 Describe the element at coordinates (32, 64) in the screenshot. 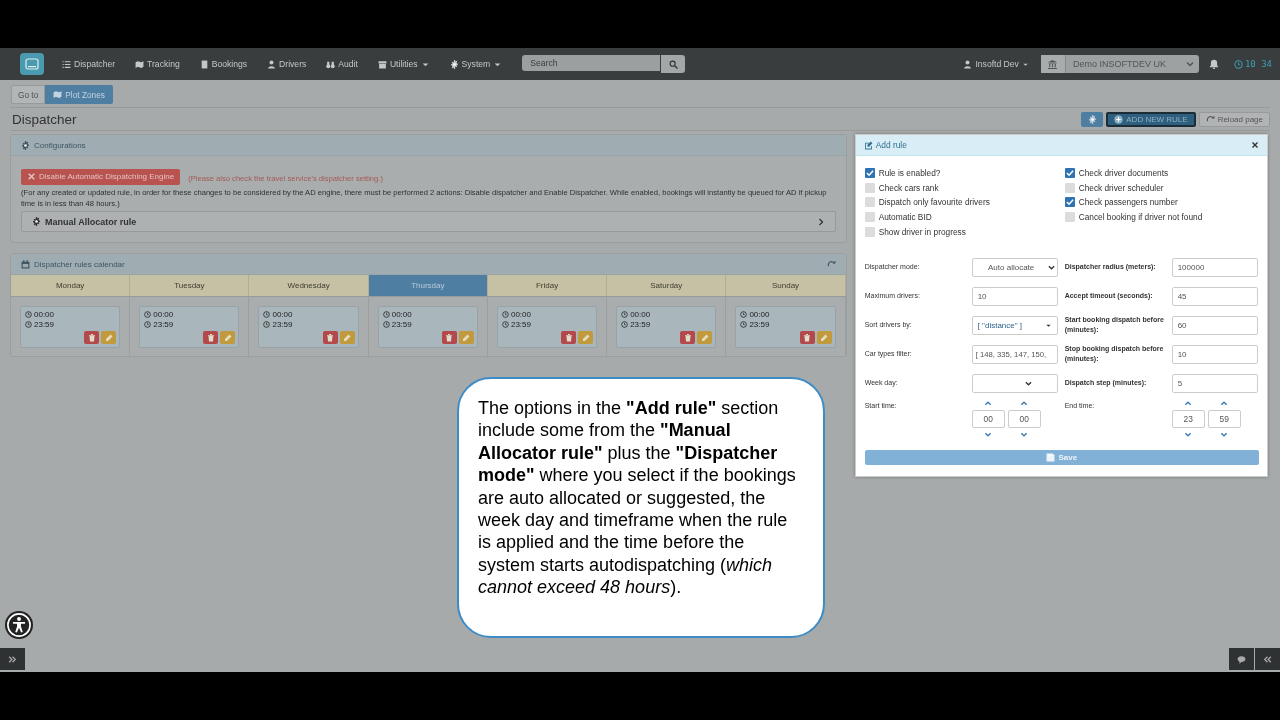

I see `logo-icon` at that location.